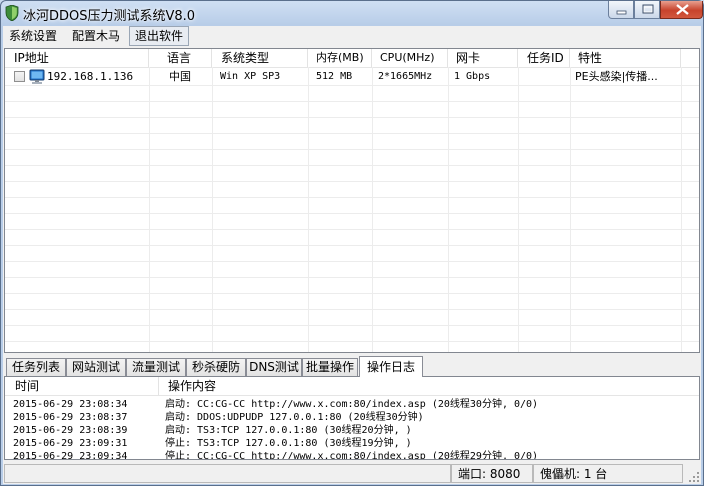  I want to click on cell-task-id, so click(544, 77).